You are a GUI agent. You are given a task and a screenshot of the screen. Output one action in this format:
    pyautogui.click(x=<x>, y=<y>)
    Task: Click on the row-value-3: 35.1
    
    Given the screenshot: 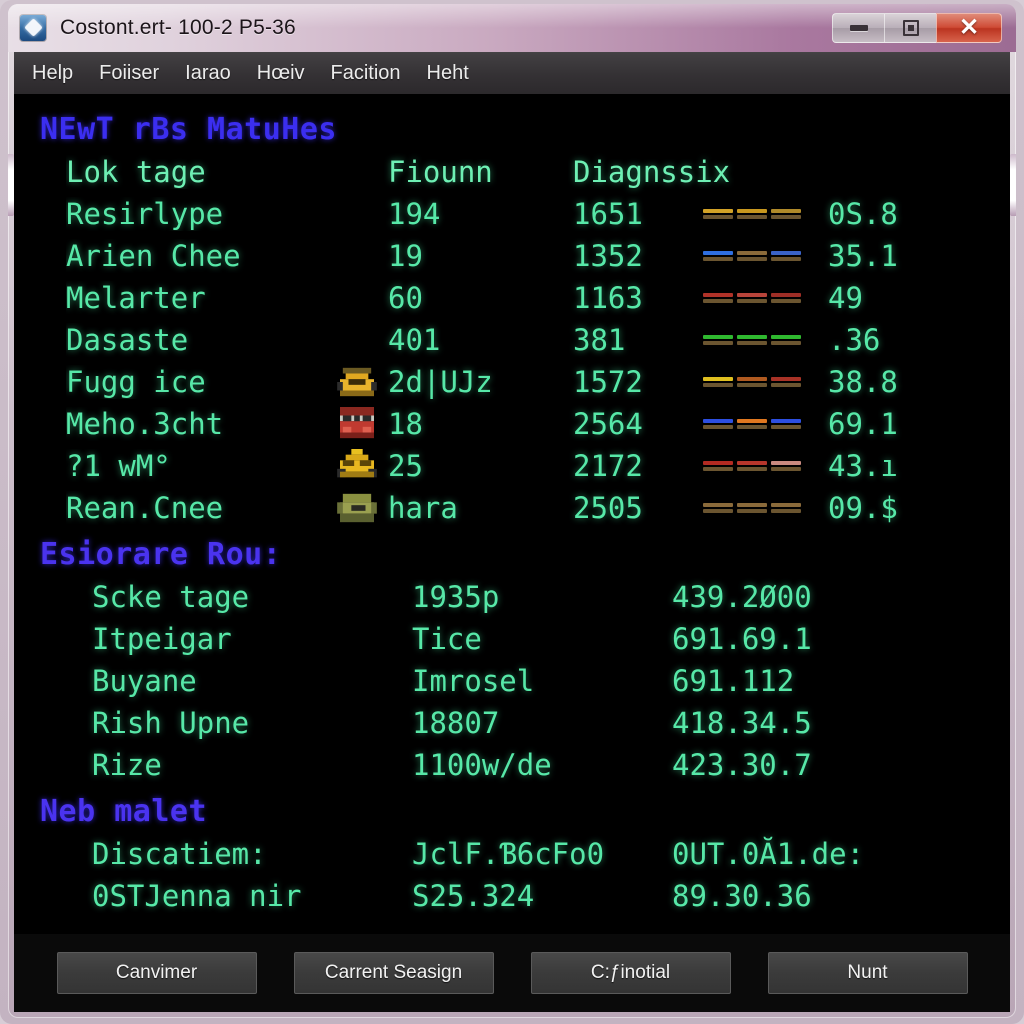 What is the action you would take?
    pyautogui.click(x=863, y=256)
    